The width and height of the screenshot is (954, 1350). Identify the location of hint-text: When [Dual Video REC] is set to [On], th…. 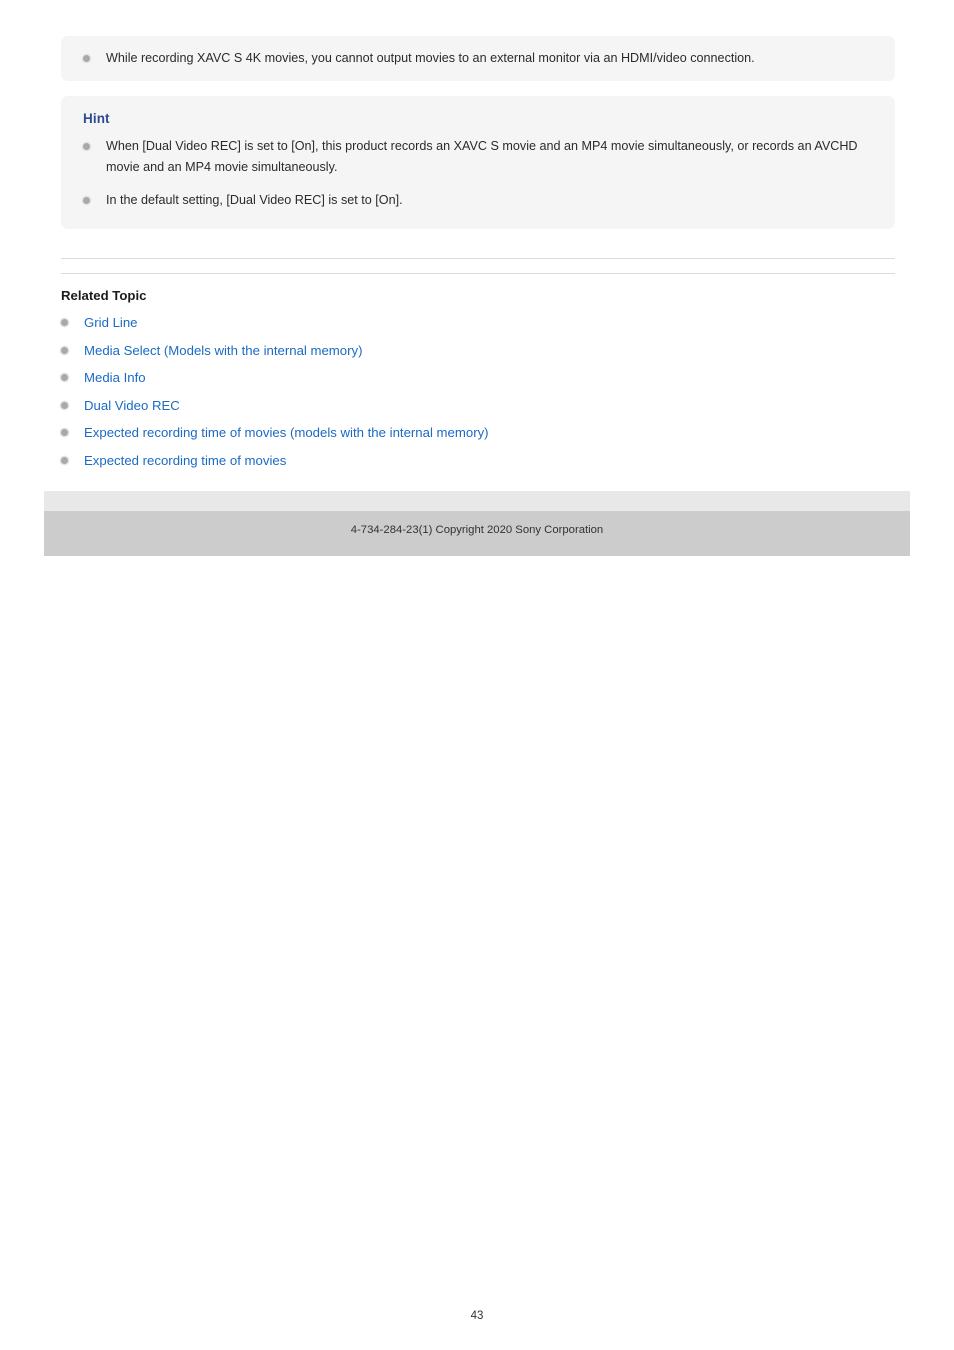
(482, 156).